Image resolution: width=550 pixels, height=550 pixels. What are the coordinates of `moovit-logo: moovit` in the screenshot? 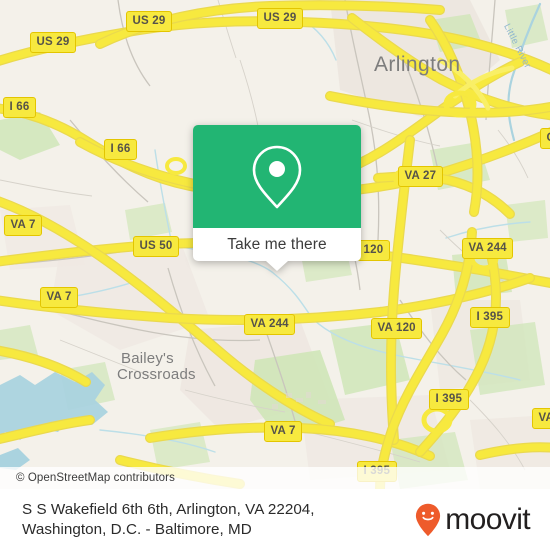 It's located at (475, 520).